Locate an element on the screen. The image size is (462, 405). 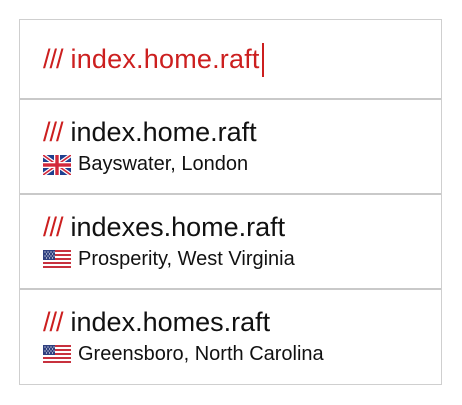
suggestion-words: index.home.raft is located at coordinates (163, 131).